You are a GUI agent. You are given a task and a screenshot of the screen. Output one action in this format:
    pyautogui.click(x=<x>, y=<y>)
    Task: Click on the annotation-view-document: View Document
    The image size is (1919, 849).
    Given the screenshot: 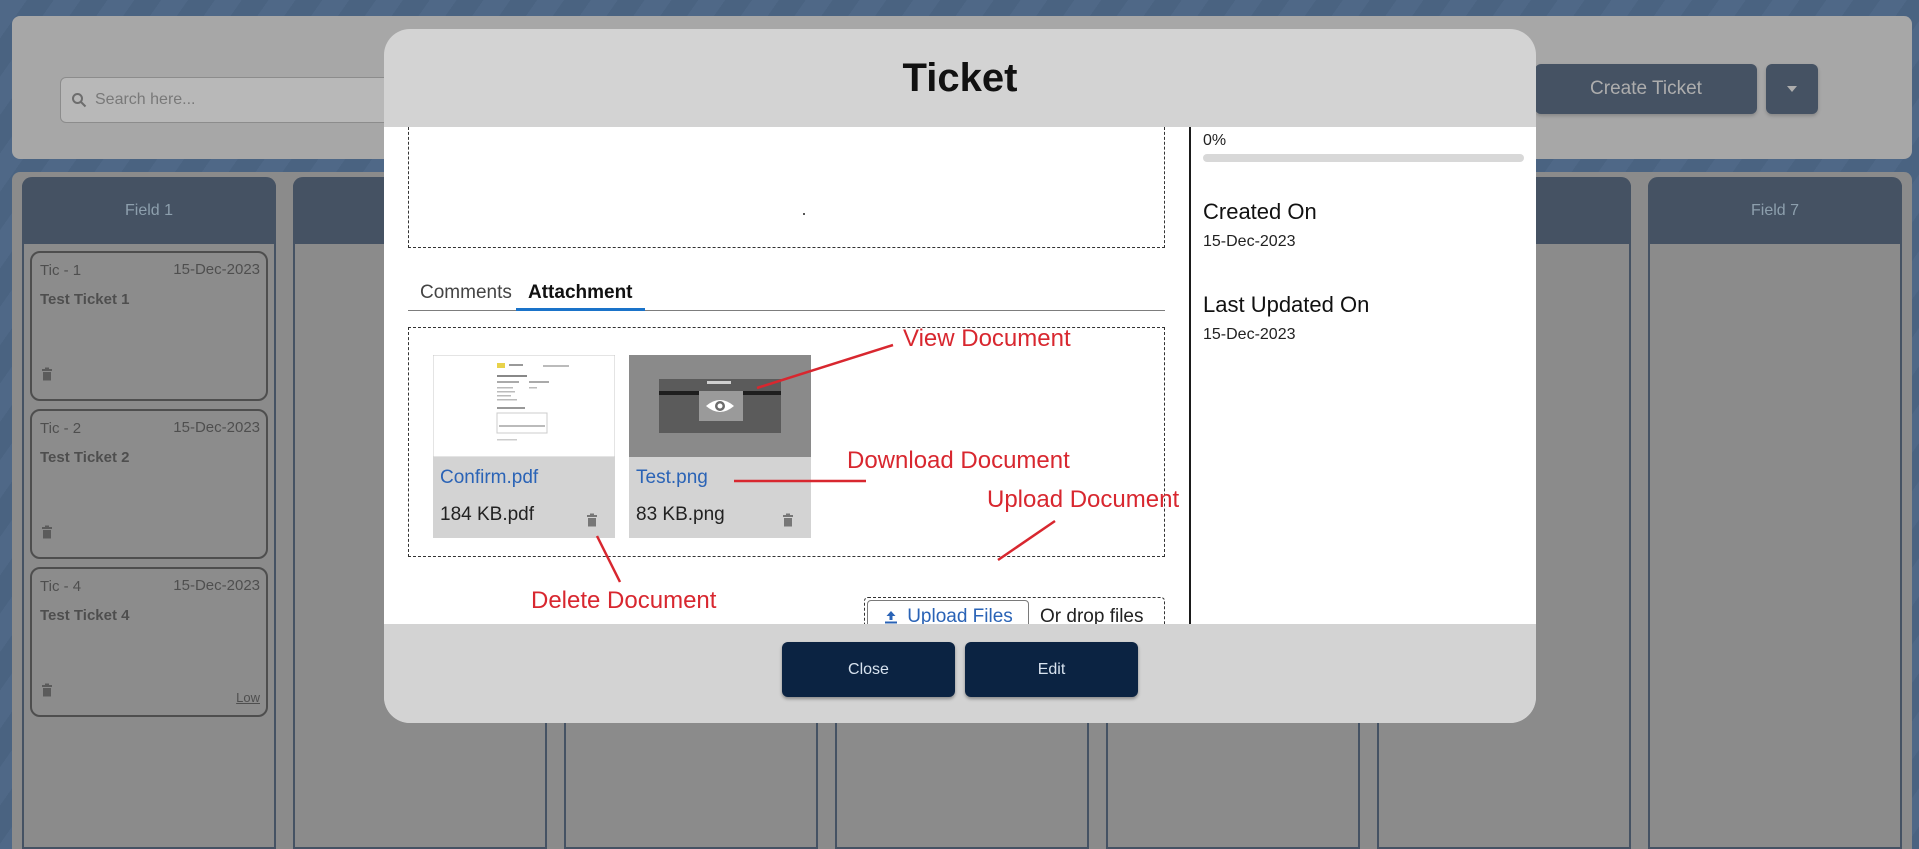 What is the action you would take?
    pyautogui.click(x=987, y=338)
    